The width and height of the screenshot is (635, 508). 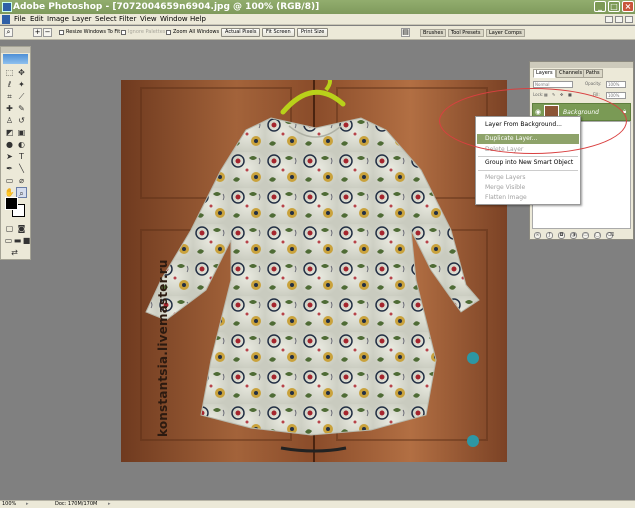 What do you see at coordinates (174, 19) in the screenshot?
I see `menu-window: Window` at bounding box center [174, 19].